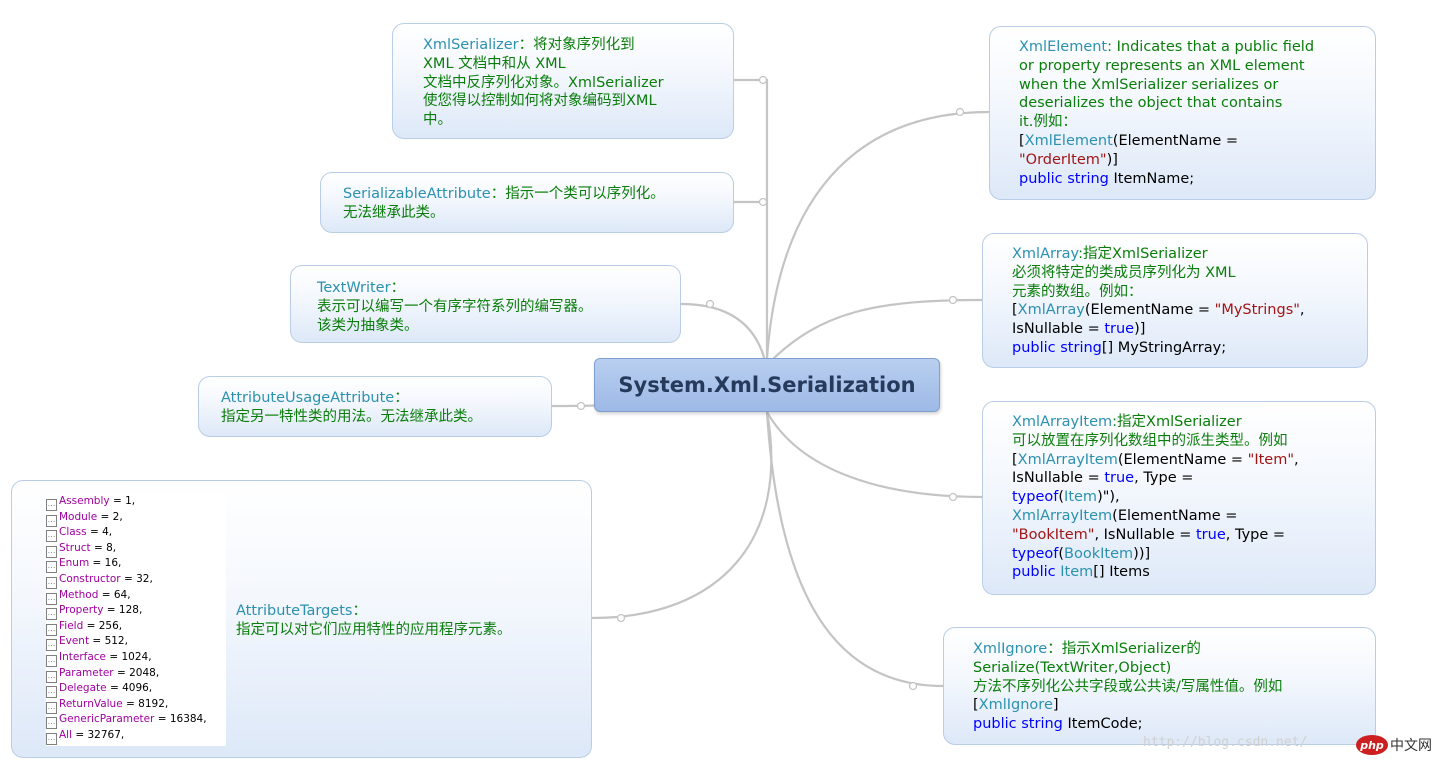 The image size is (1446, 764). I want to click on enum-item-value: = 2,, so click(110, 516).